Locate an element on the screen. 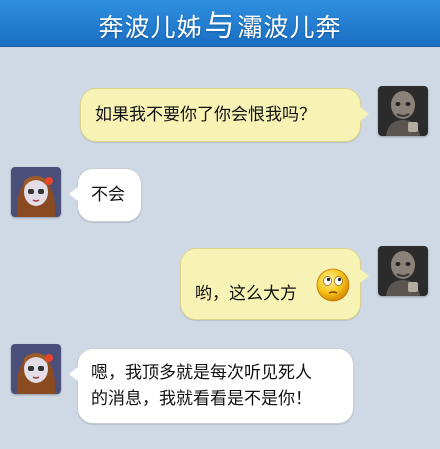 This screenshot has width=440, height=449. title-left-name: 奔波儿姊 is located at coordinates (150, 27).